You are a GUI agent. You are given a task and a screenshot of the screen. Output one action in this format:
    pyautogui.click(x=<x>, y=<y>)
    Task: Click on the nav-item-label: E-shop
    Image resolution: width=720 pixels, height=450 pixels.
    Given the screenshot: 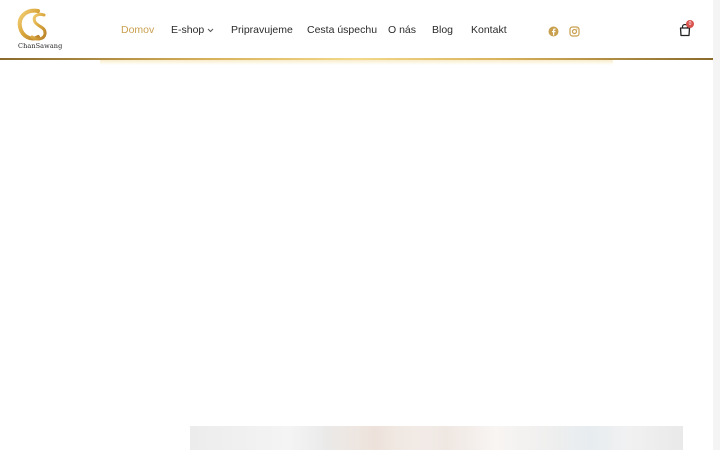 What is the action you would take?
    pyautogui.click(x=188, y=30)
    